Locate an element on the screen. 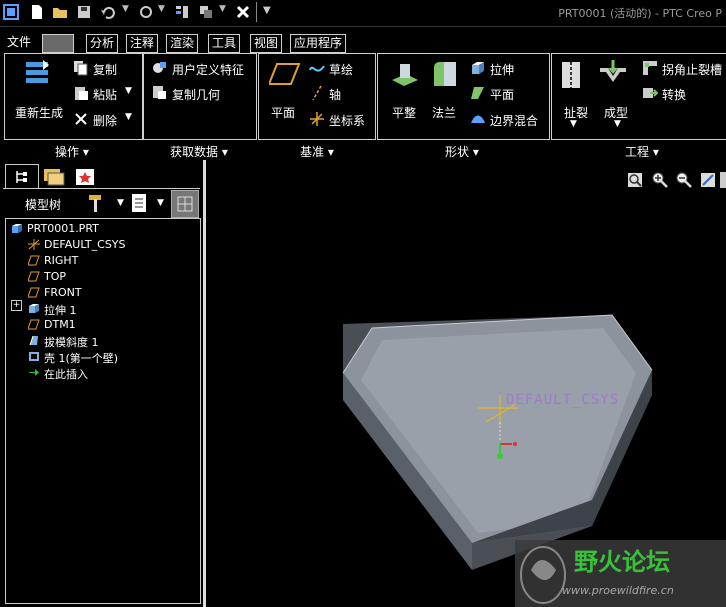 This screenshot has height=607, width=726. tab-analysis: 分析 is located at coordinates (102, 43).